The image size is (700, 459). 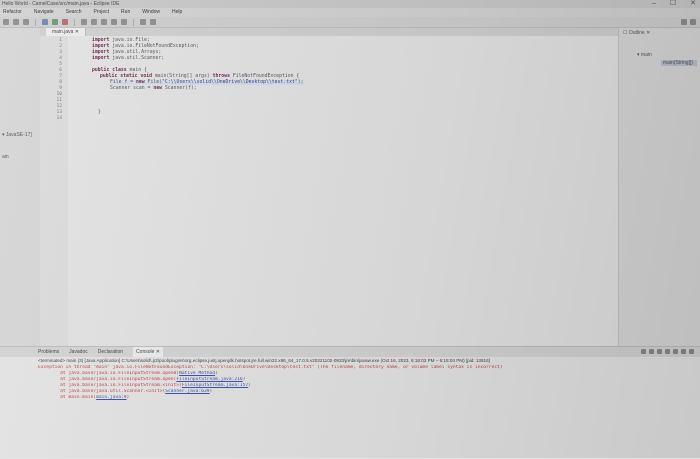 What do you see at coordinates (154, 46) in the screenshot?
I see `code-token: java.io.FileNotFoundException;` at bounding box center [154, 46].